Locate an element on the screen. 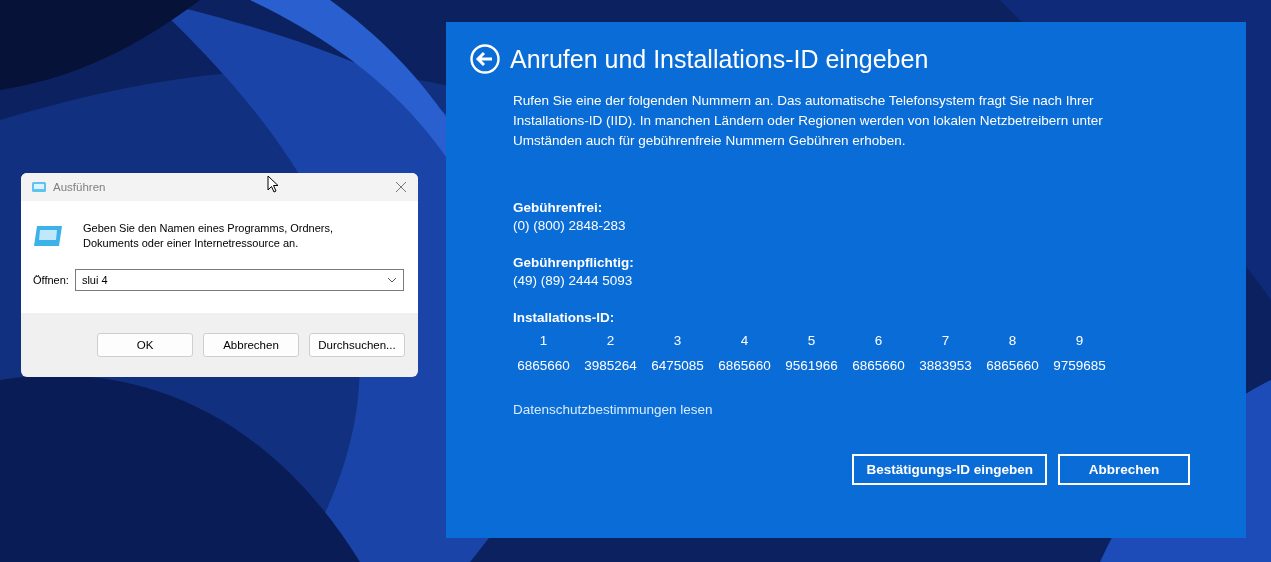 This screenshot has height=562, width=1271. chevron-down-icon is located at coordinates (392, 280).